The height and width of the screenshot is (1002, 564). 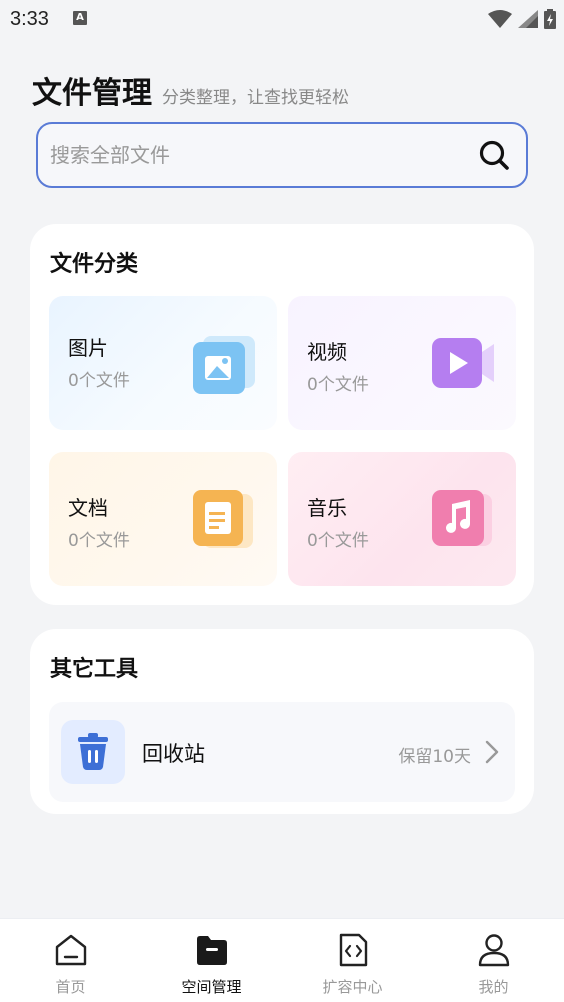 I want to click on retention-text: 保留10天, so click(x=434, y=757).